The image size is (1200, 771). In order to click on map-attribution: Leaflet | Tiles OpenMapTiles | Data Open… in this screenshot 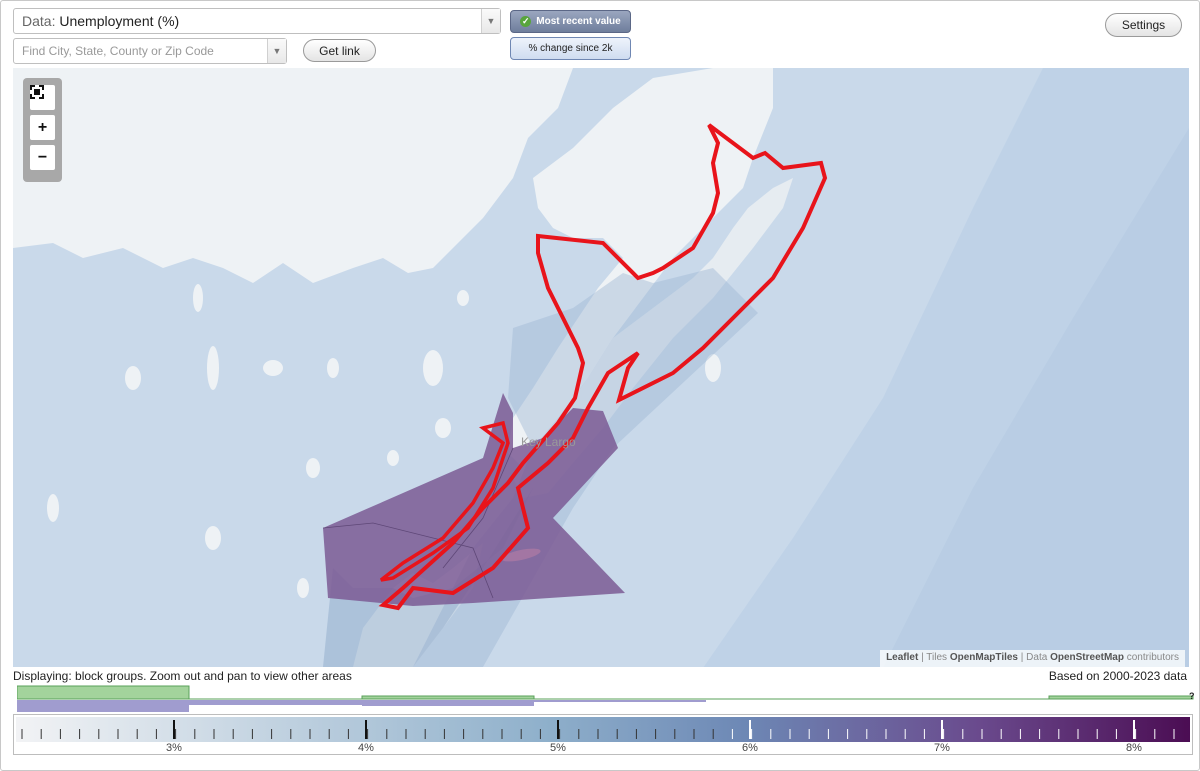, I will do `click(1032, 658)`.